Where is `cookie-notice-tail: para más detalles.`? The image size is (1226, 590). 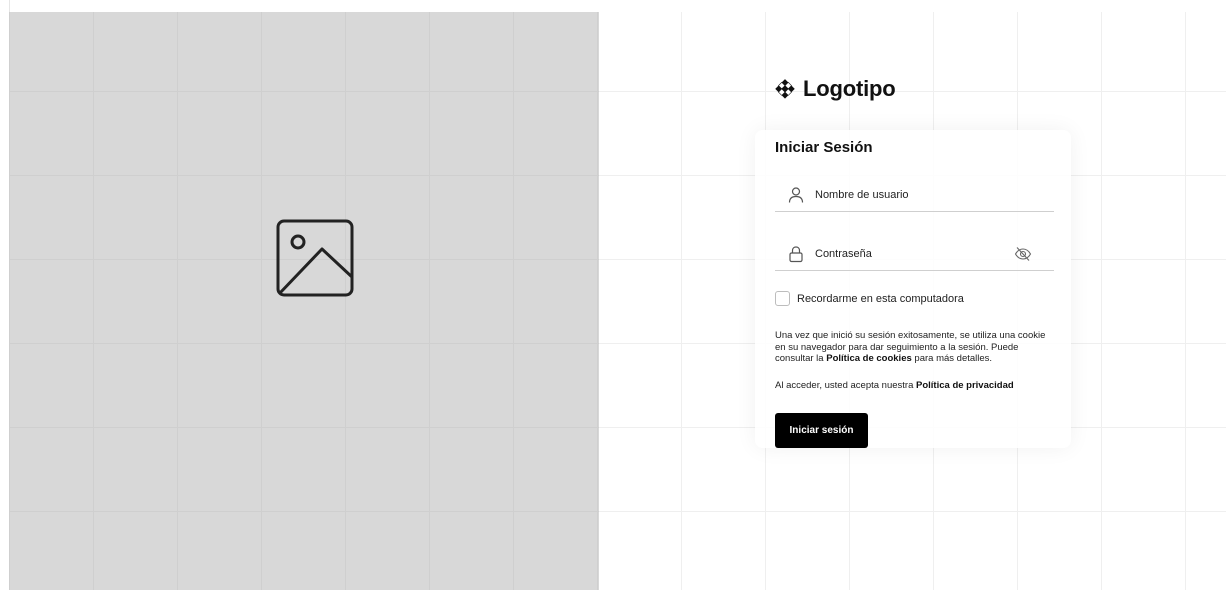 cookie-notice-tail: para más detalles. is located at coordinates (952, 358).